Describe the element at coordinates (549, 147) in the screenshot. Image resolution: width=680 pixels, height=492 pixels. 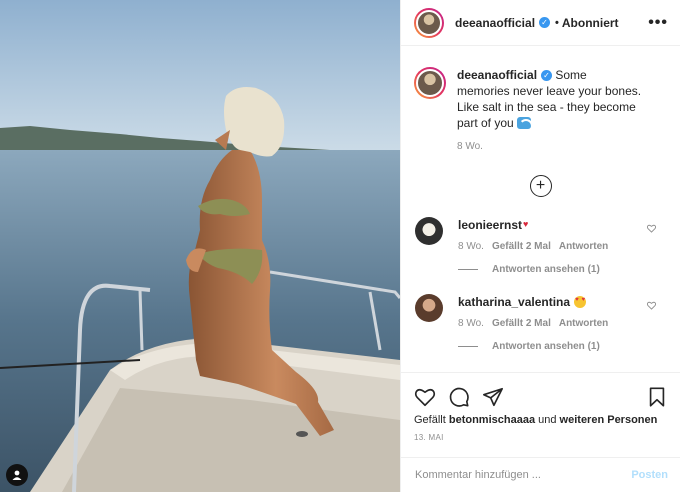
I see `caption-time: 8 Wo.` at that location.